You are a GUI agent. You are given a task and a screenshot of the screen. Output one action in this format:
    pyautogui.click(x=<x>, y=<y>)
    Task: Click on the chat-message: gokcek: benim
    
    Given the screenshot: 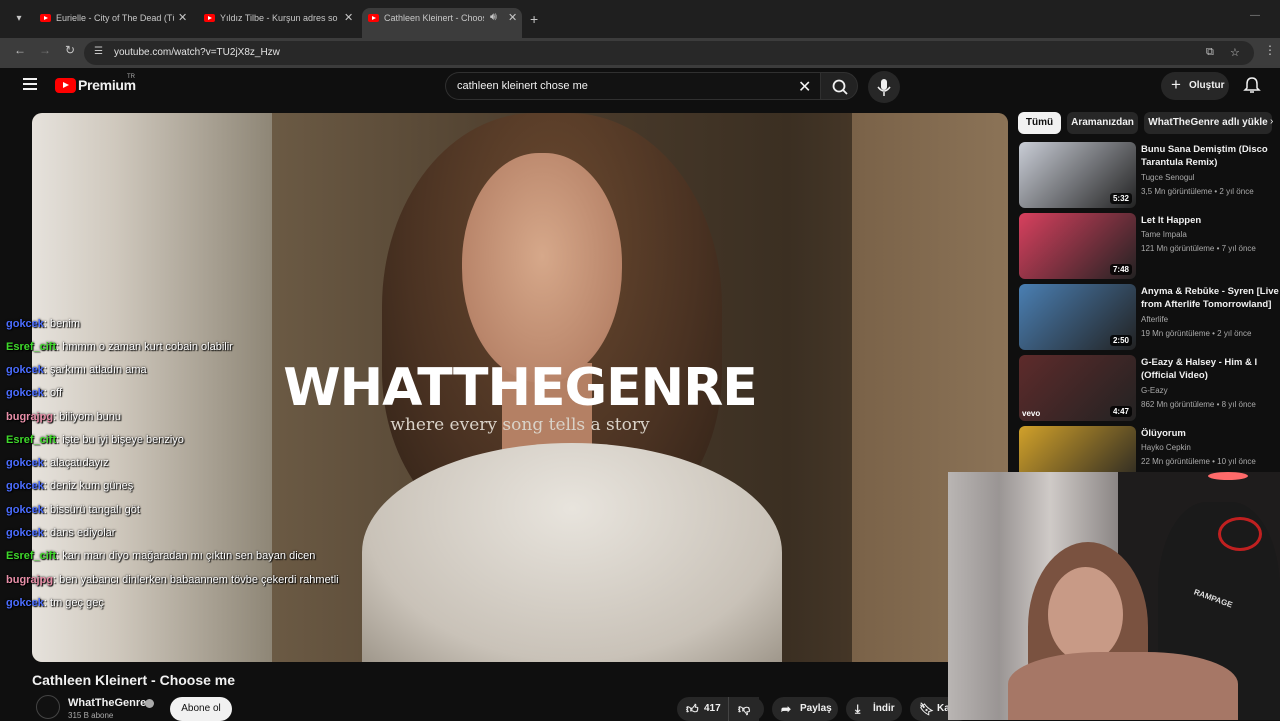 What is the action you would take?
    pyautogui.click(x=43, y=324)
    